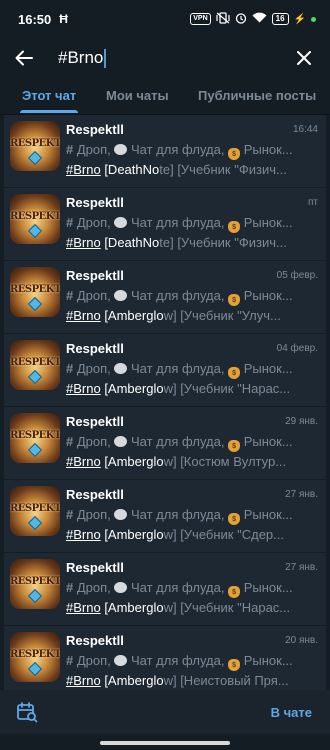 The height and width of the screenshot is (750, 330). Describe the element at coordinates (299, 19) in the screenshot. I see `charging-icon: ⚡` at that location.